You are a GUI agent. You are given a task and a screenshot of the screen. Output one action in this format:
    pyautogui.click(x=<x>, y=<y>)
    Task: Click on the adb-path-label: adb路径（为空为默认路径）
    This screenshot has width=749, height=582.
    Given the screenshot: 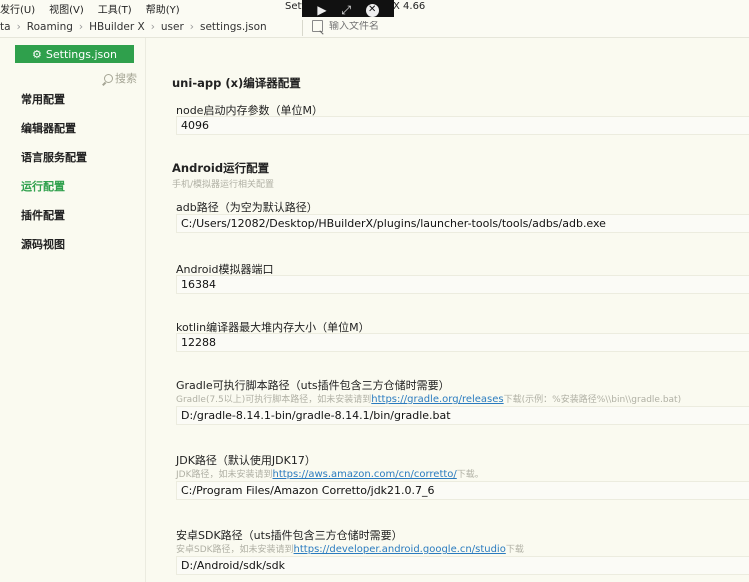 What is the action you would take?
    pyautogui.click(x=247, y=207)
    